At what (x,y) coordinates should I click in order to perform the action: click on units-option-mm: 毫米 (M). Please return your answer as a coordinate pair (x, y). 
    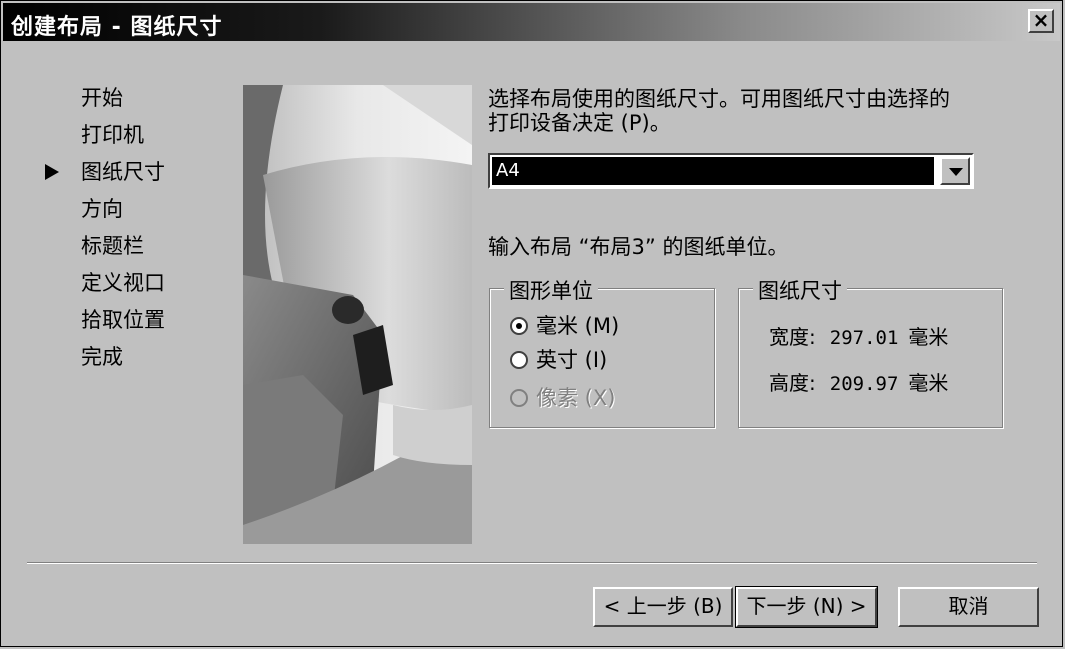
    Looking at the image, I should click on (564, 326).